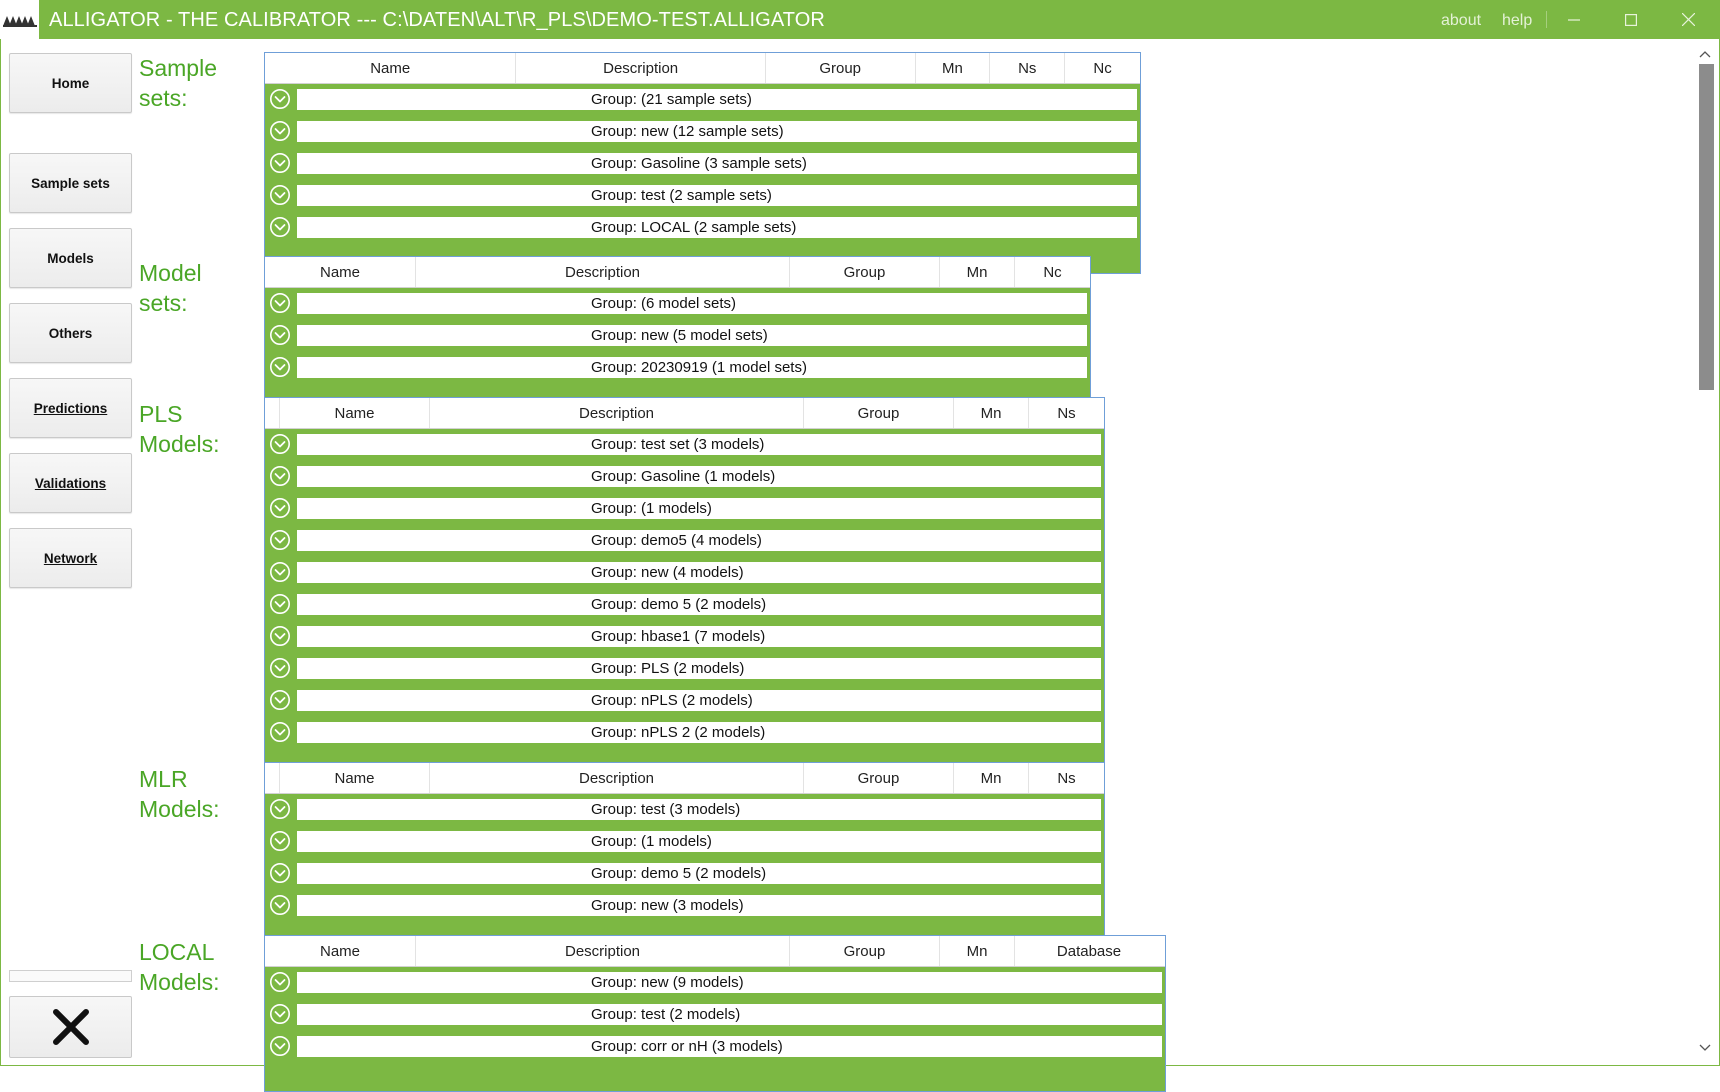 This screenshot has width=1720, height=1092. Describe the element at coordinates (677, 368) in the screenshot. I see `group-row: Group: 20230919 (1 model sets)` at that location.